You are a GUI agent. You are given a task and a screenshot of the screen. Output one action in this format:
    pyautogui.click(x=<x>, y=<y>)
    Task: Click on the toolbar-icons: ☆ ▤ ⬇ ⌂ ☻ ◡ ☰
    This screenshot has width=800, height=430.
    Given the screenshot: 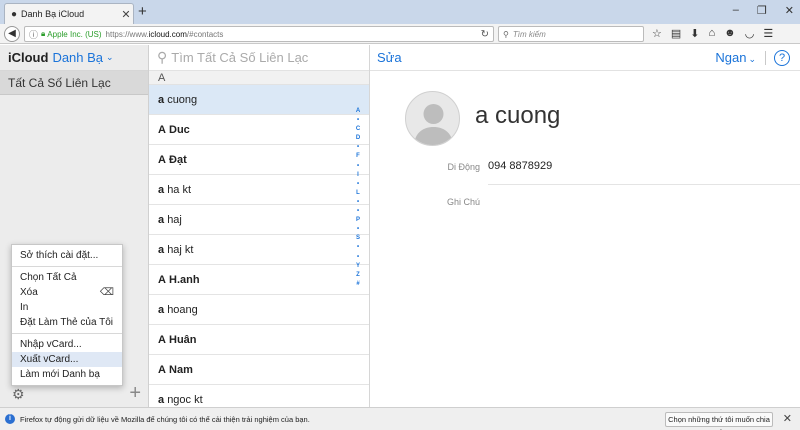 What is the action you would take?
    pyautogui.click(x=712, y=33)
    